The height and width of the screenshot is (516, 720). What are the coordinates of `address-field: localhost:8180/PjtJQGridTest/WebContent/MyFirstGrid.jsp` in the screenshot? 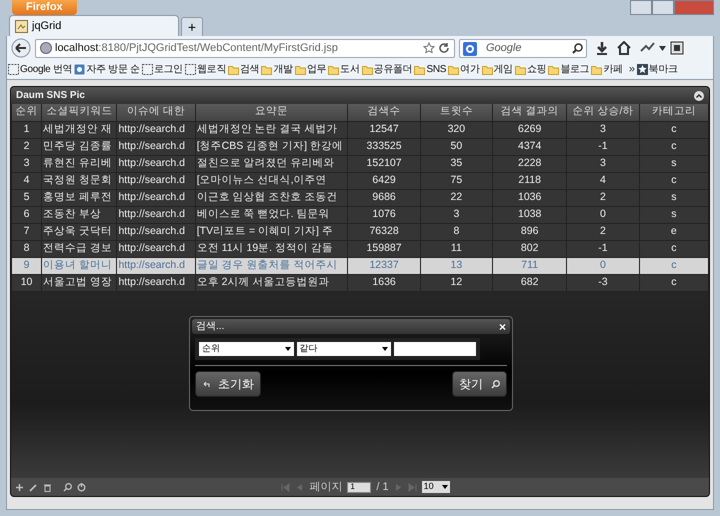 It's located at (245, 48).